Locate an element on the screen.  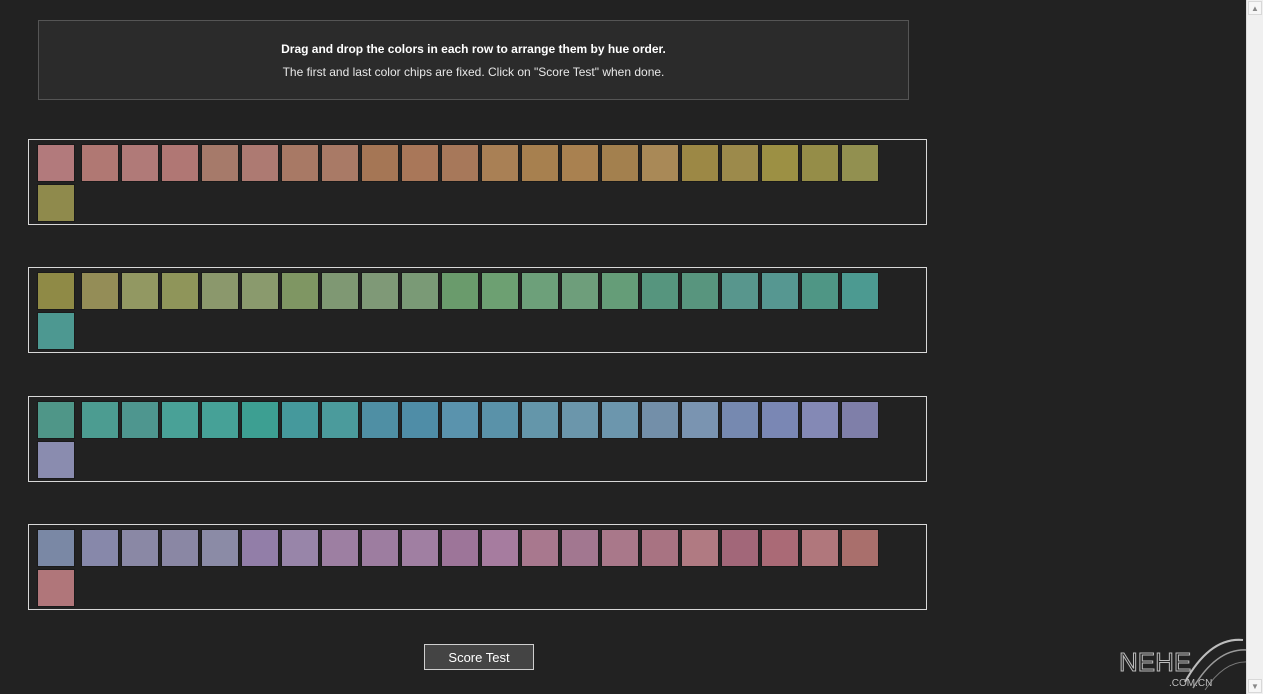
logo-domain-text: .COM.CN is located at coordinates (1190, 683).